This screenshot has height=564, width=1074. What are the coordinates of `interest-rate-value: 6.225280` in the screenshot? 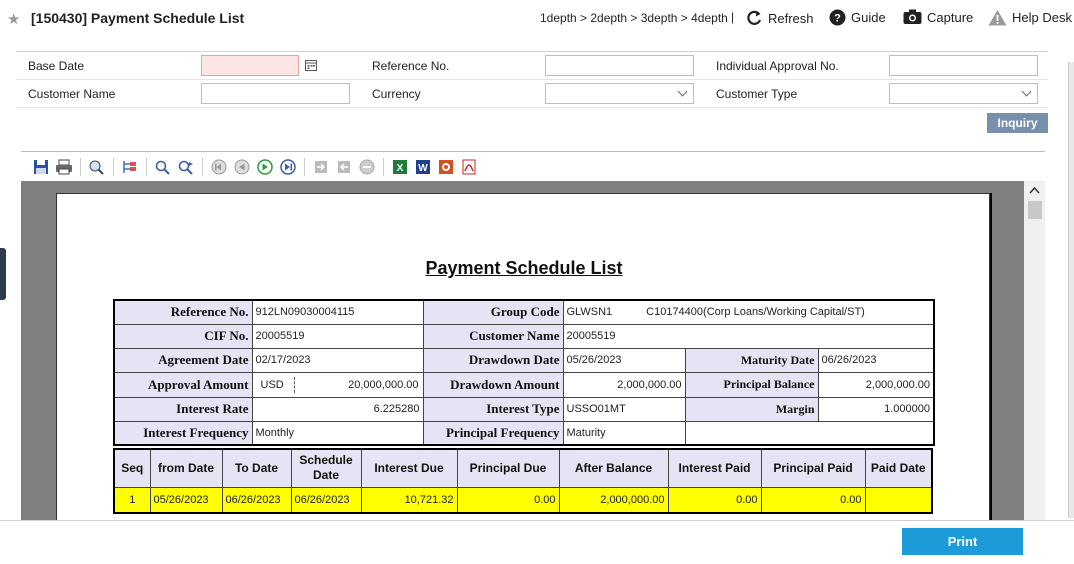 It's located at (337, 409).